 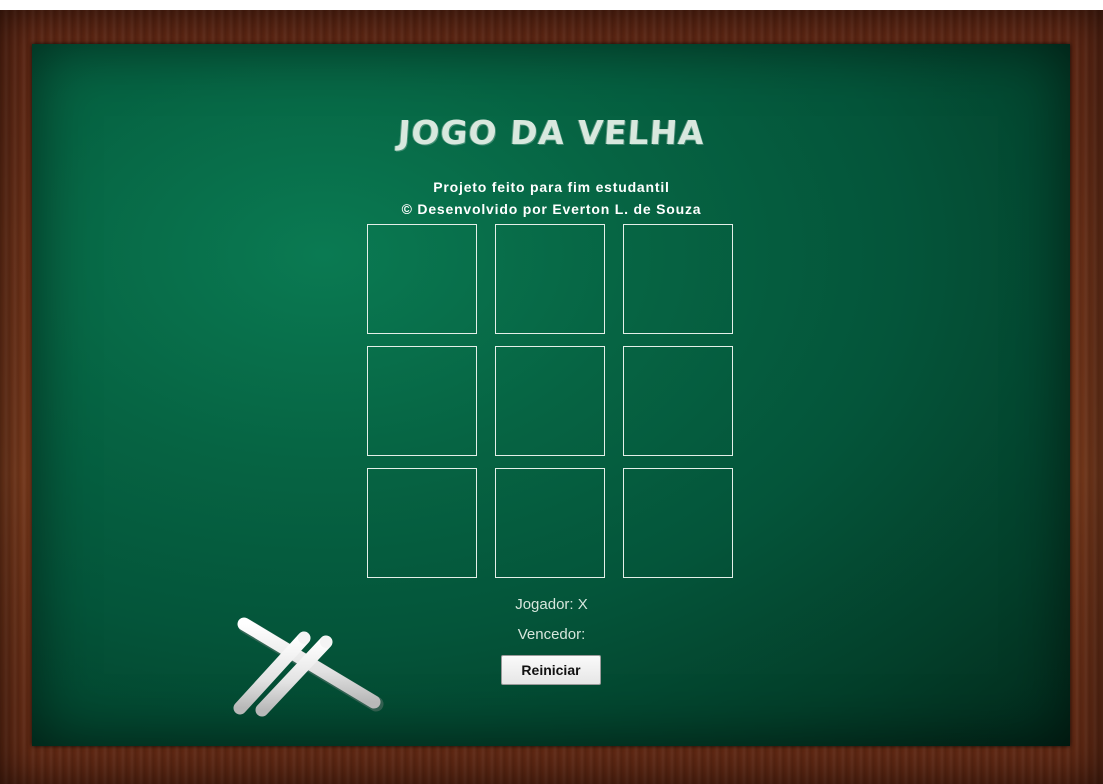 I want to click on winner-label: Vencedor:, so click(x=551, y=634).